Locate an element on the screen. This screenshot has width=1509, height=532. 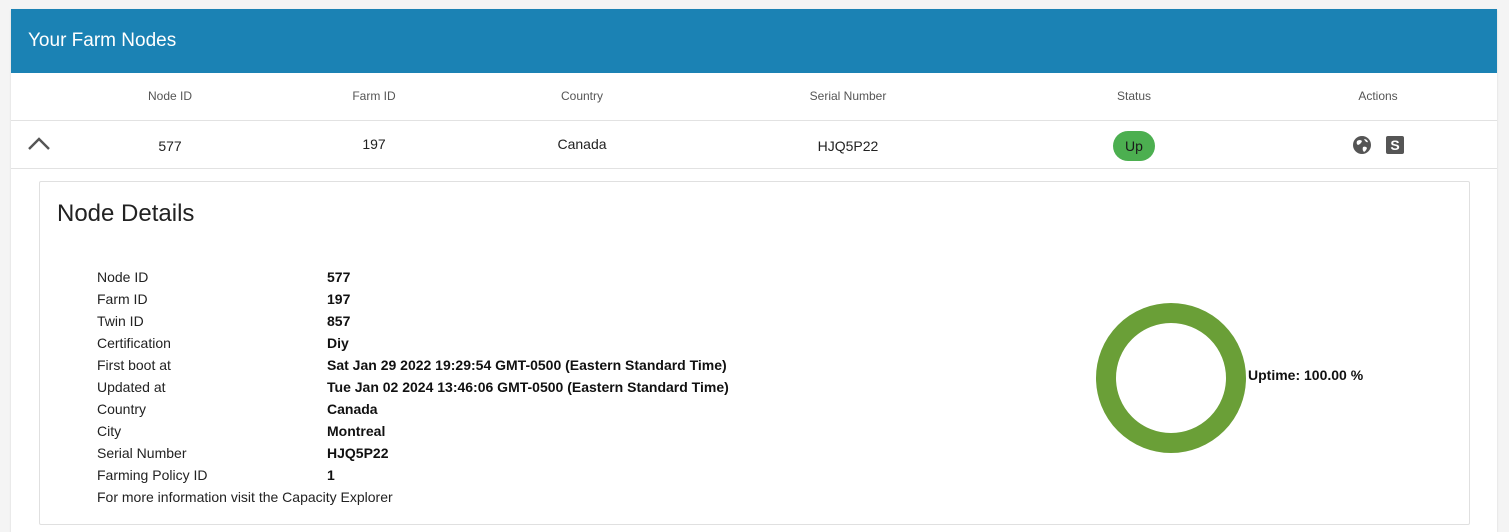
column-header-country: Country is located at coordinates (582, 96).